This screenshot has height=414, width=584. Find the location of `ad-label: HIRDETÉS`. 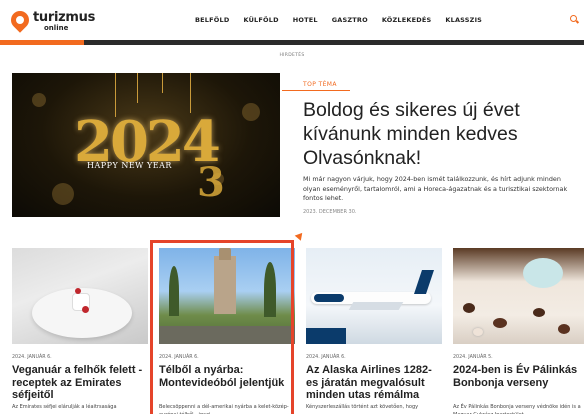

ad-label: HIRDETÉS is located at coordinates (292, 55).